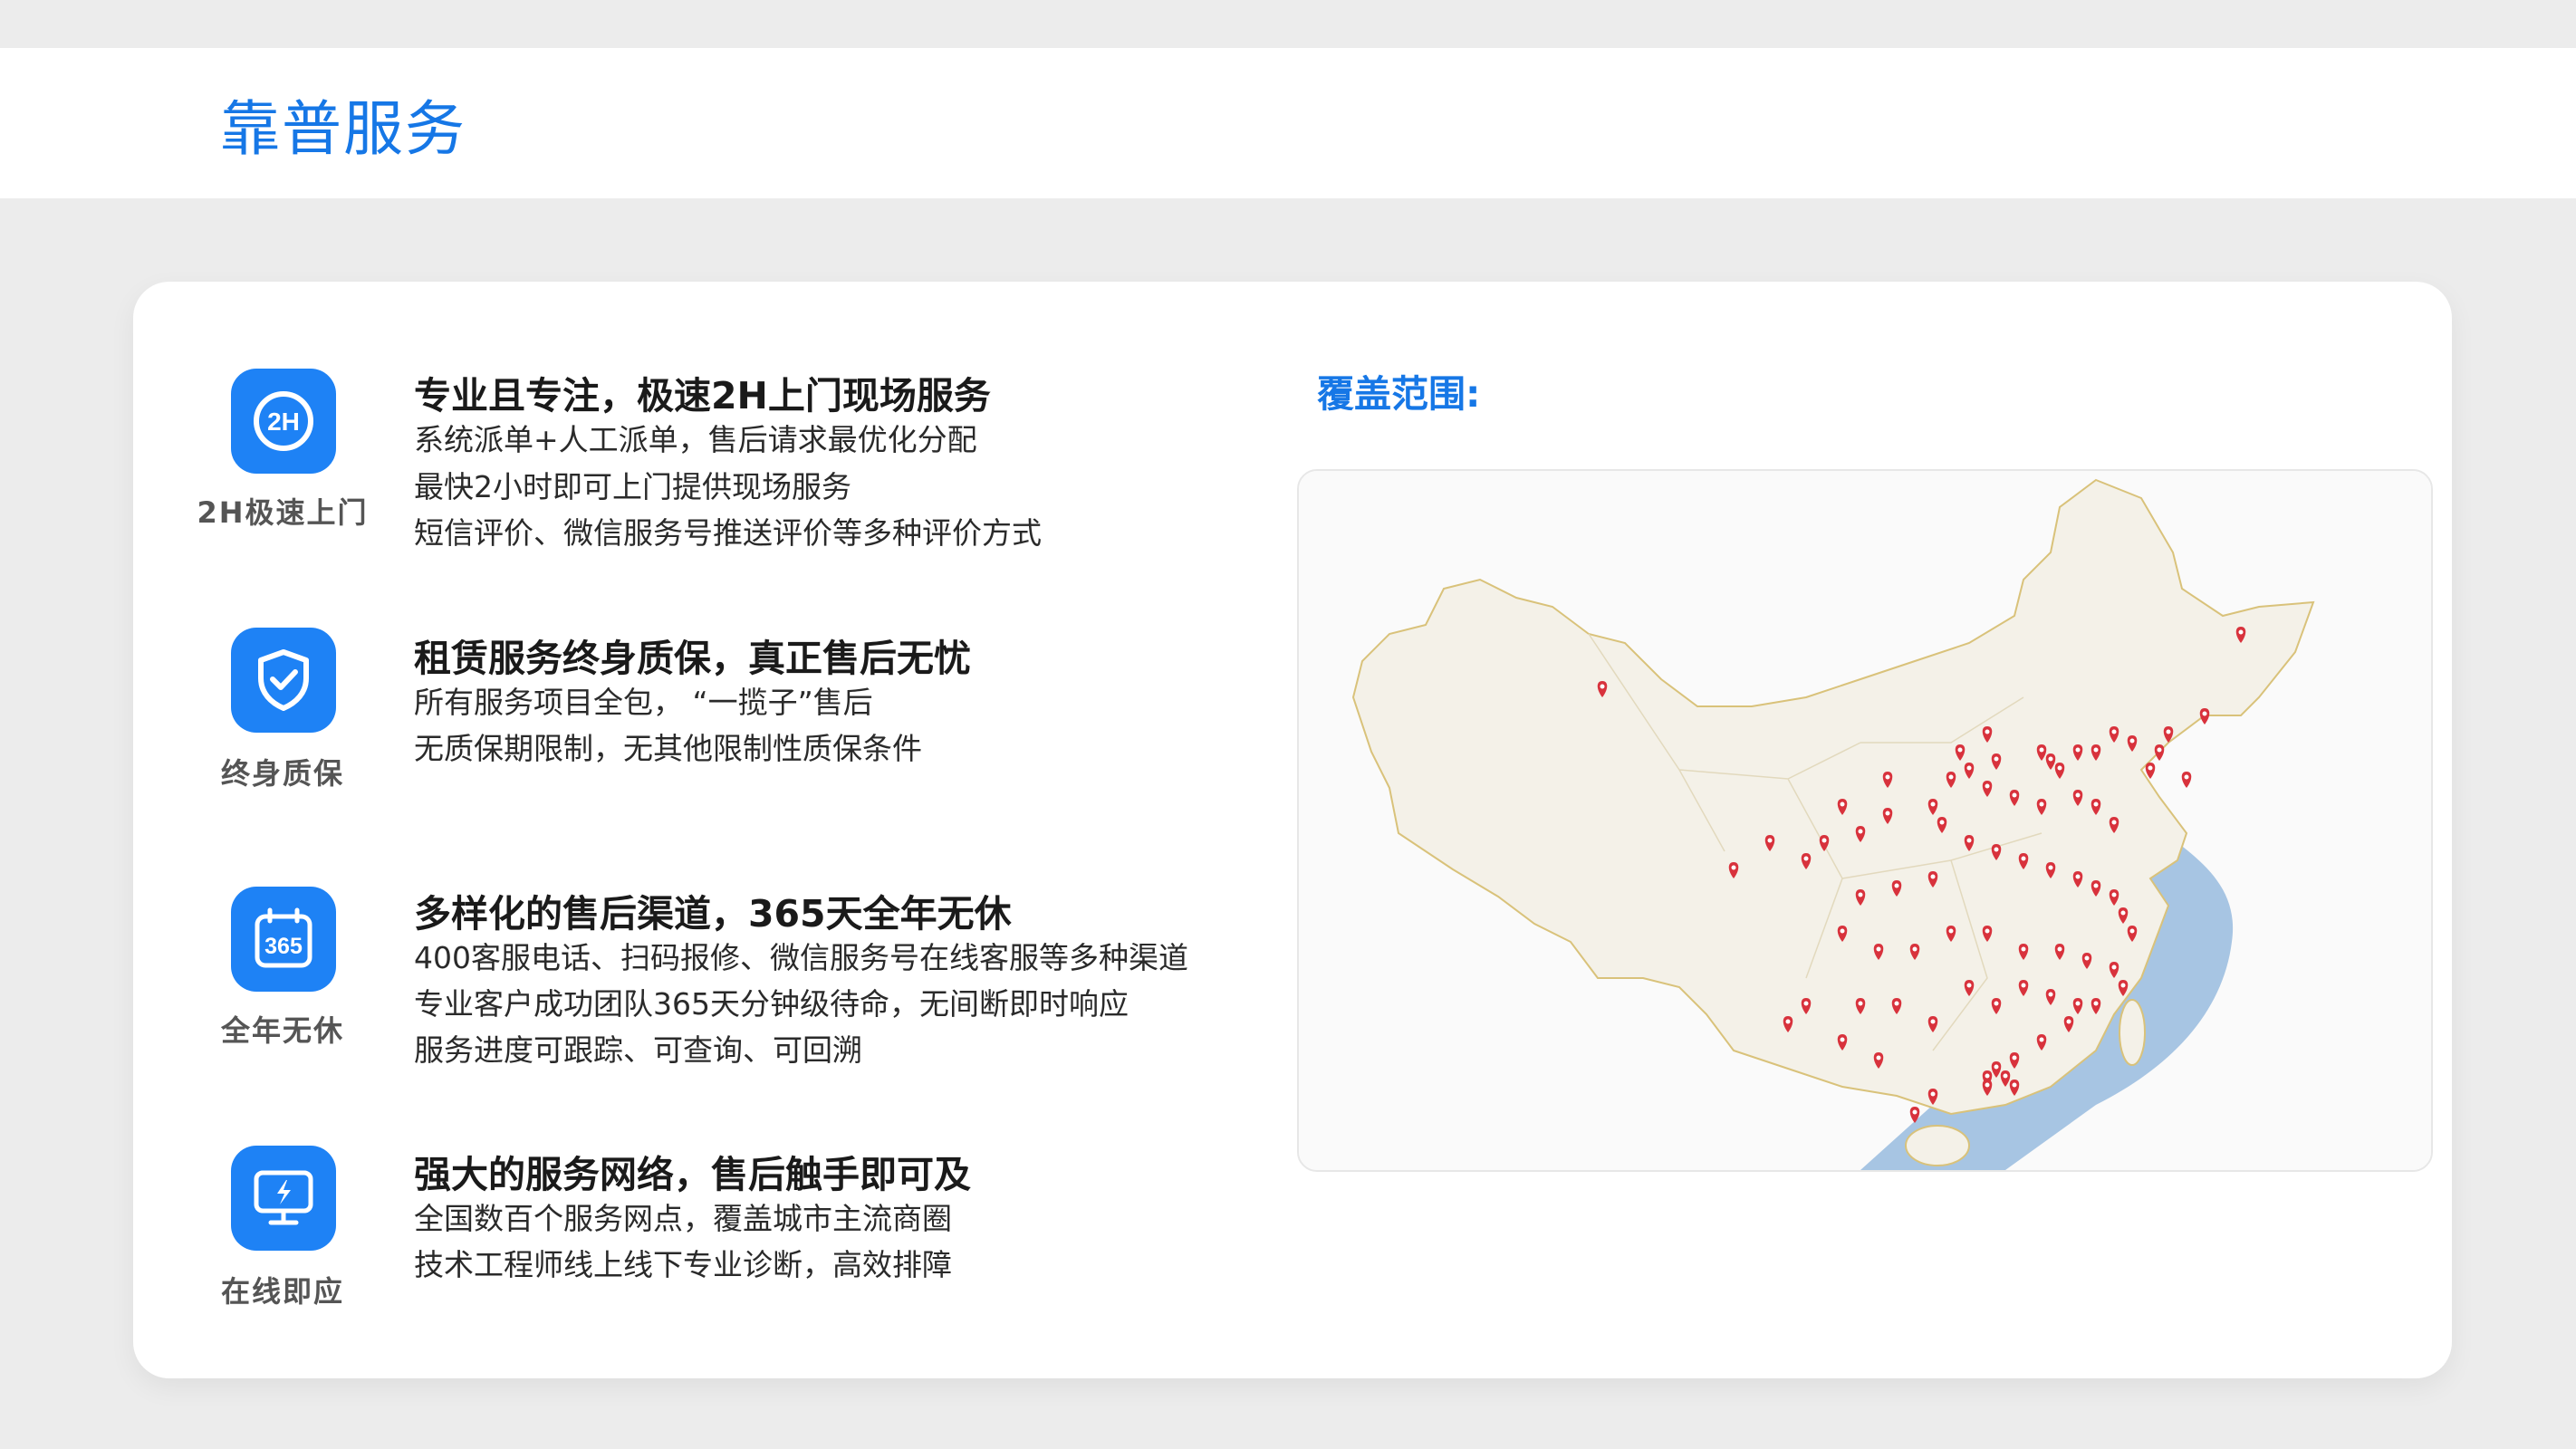  I want to click on calendar-365-icon: 365, so click(283, 939).